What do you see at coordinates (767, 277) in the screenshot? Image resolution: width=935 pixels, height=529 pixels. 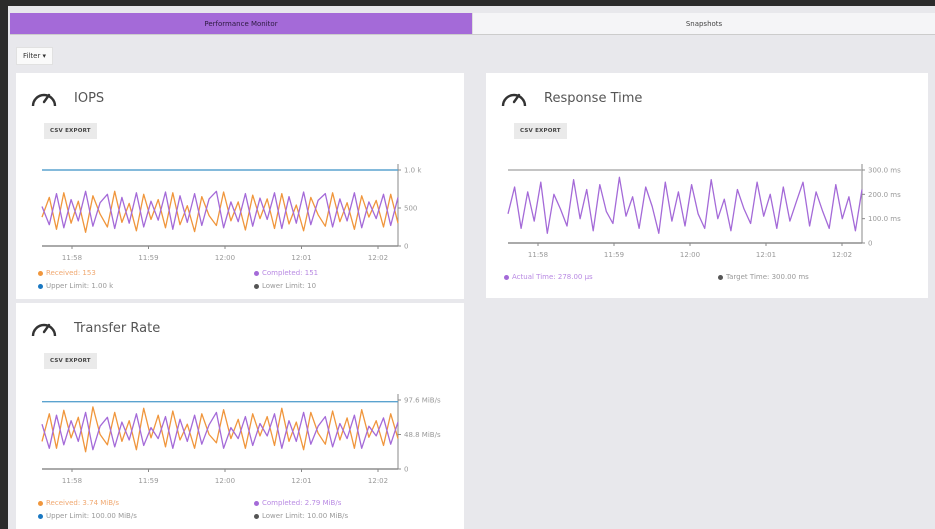 I see `legend-target-label: Target Time: 300.00 ms` at bounding box center [767, 277].